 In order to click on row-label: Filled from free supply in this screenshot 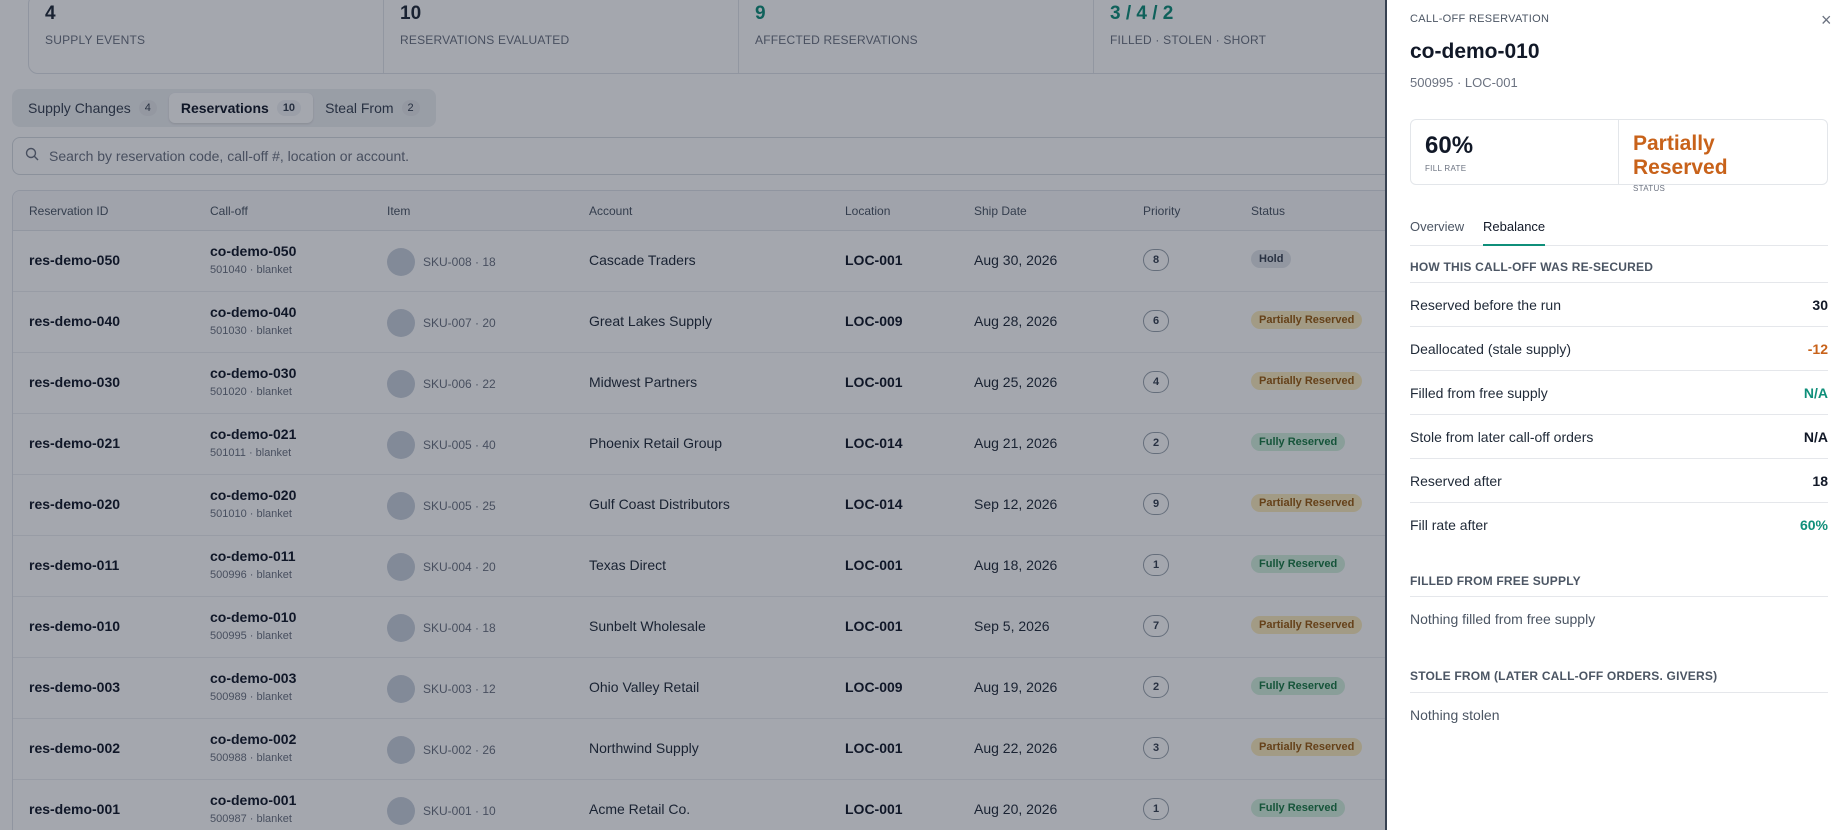, I will do `click(1479, 393)`.